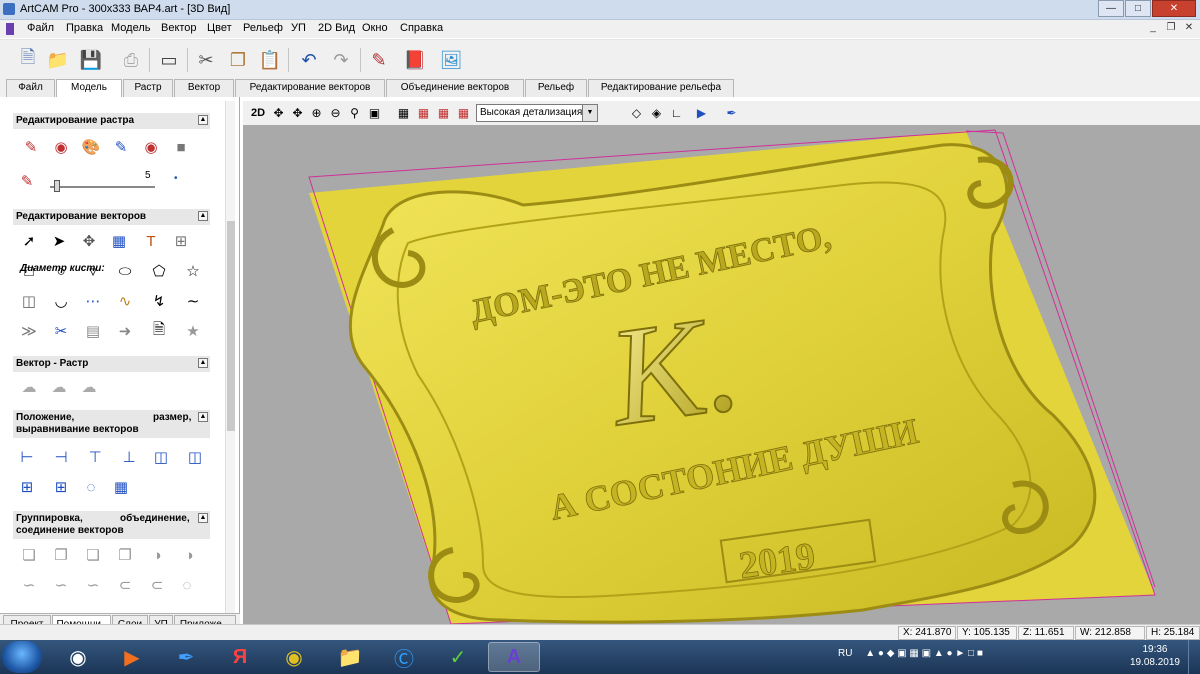 The height and width of the screenshot is (674, 1200). I want to click on bezier-icon: ↯, so click(159, 301).